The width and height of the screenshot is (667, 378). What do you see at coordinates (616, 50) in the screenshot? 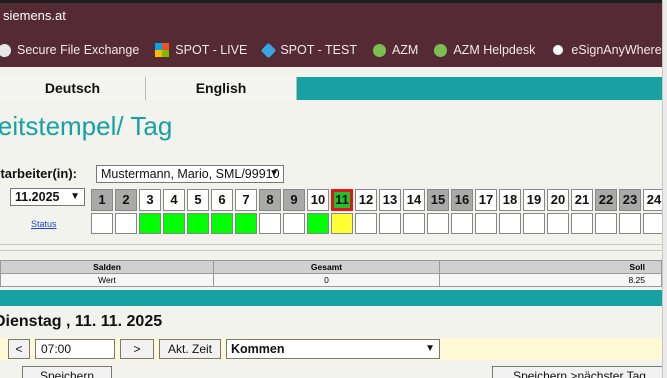
I see `bookmark-label: eSignAnyWhere` at bounding box center [616, 50].